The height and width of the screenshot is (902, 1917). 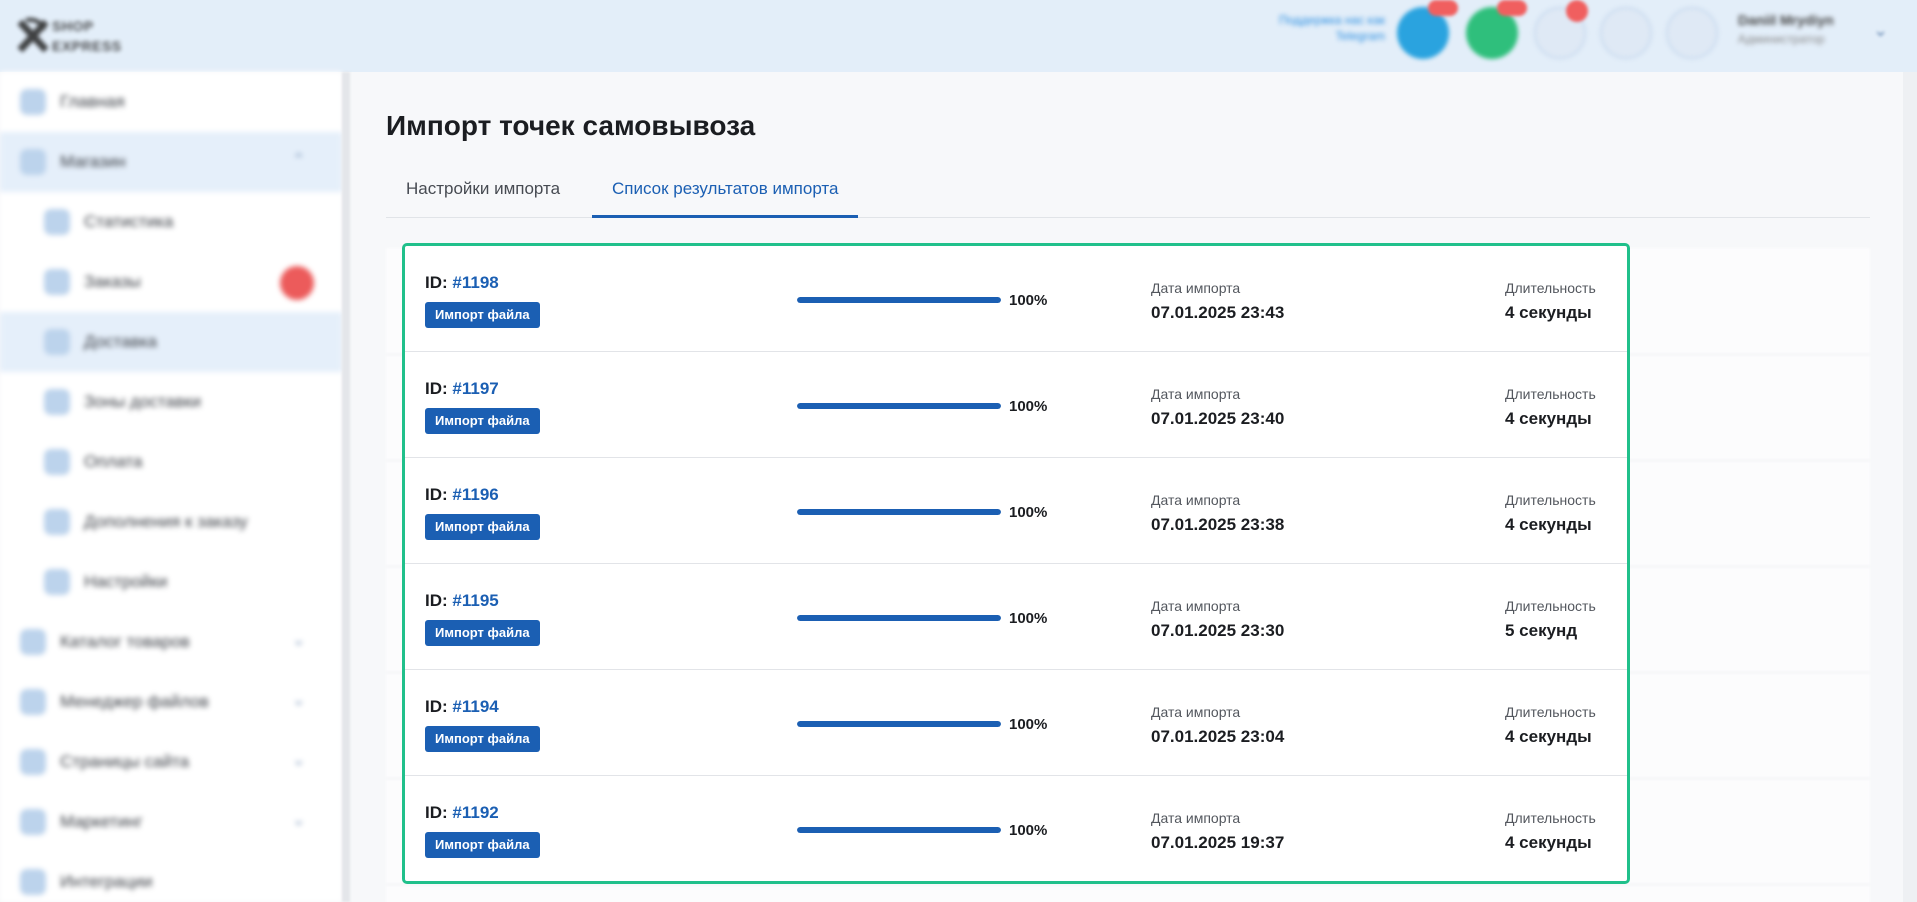 I want to click on result-id-link: #1195, so click(x=475, y=600).